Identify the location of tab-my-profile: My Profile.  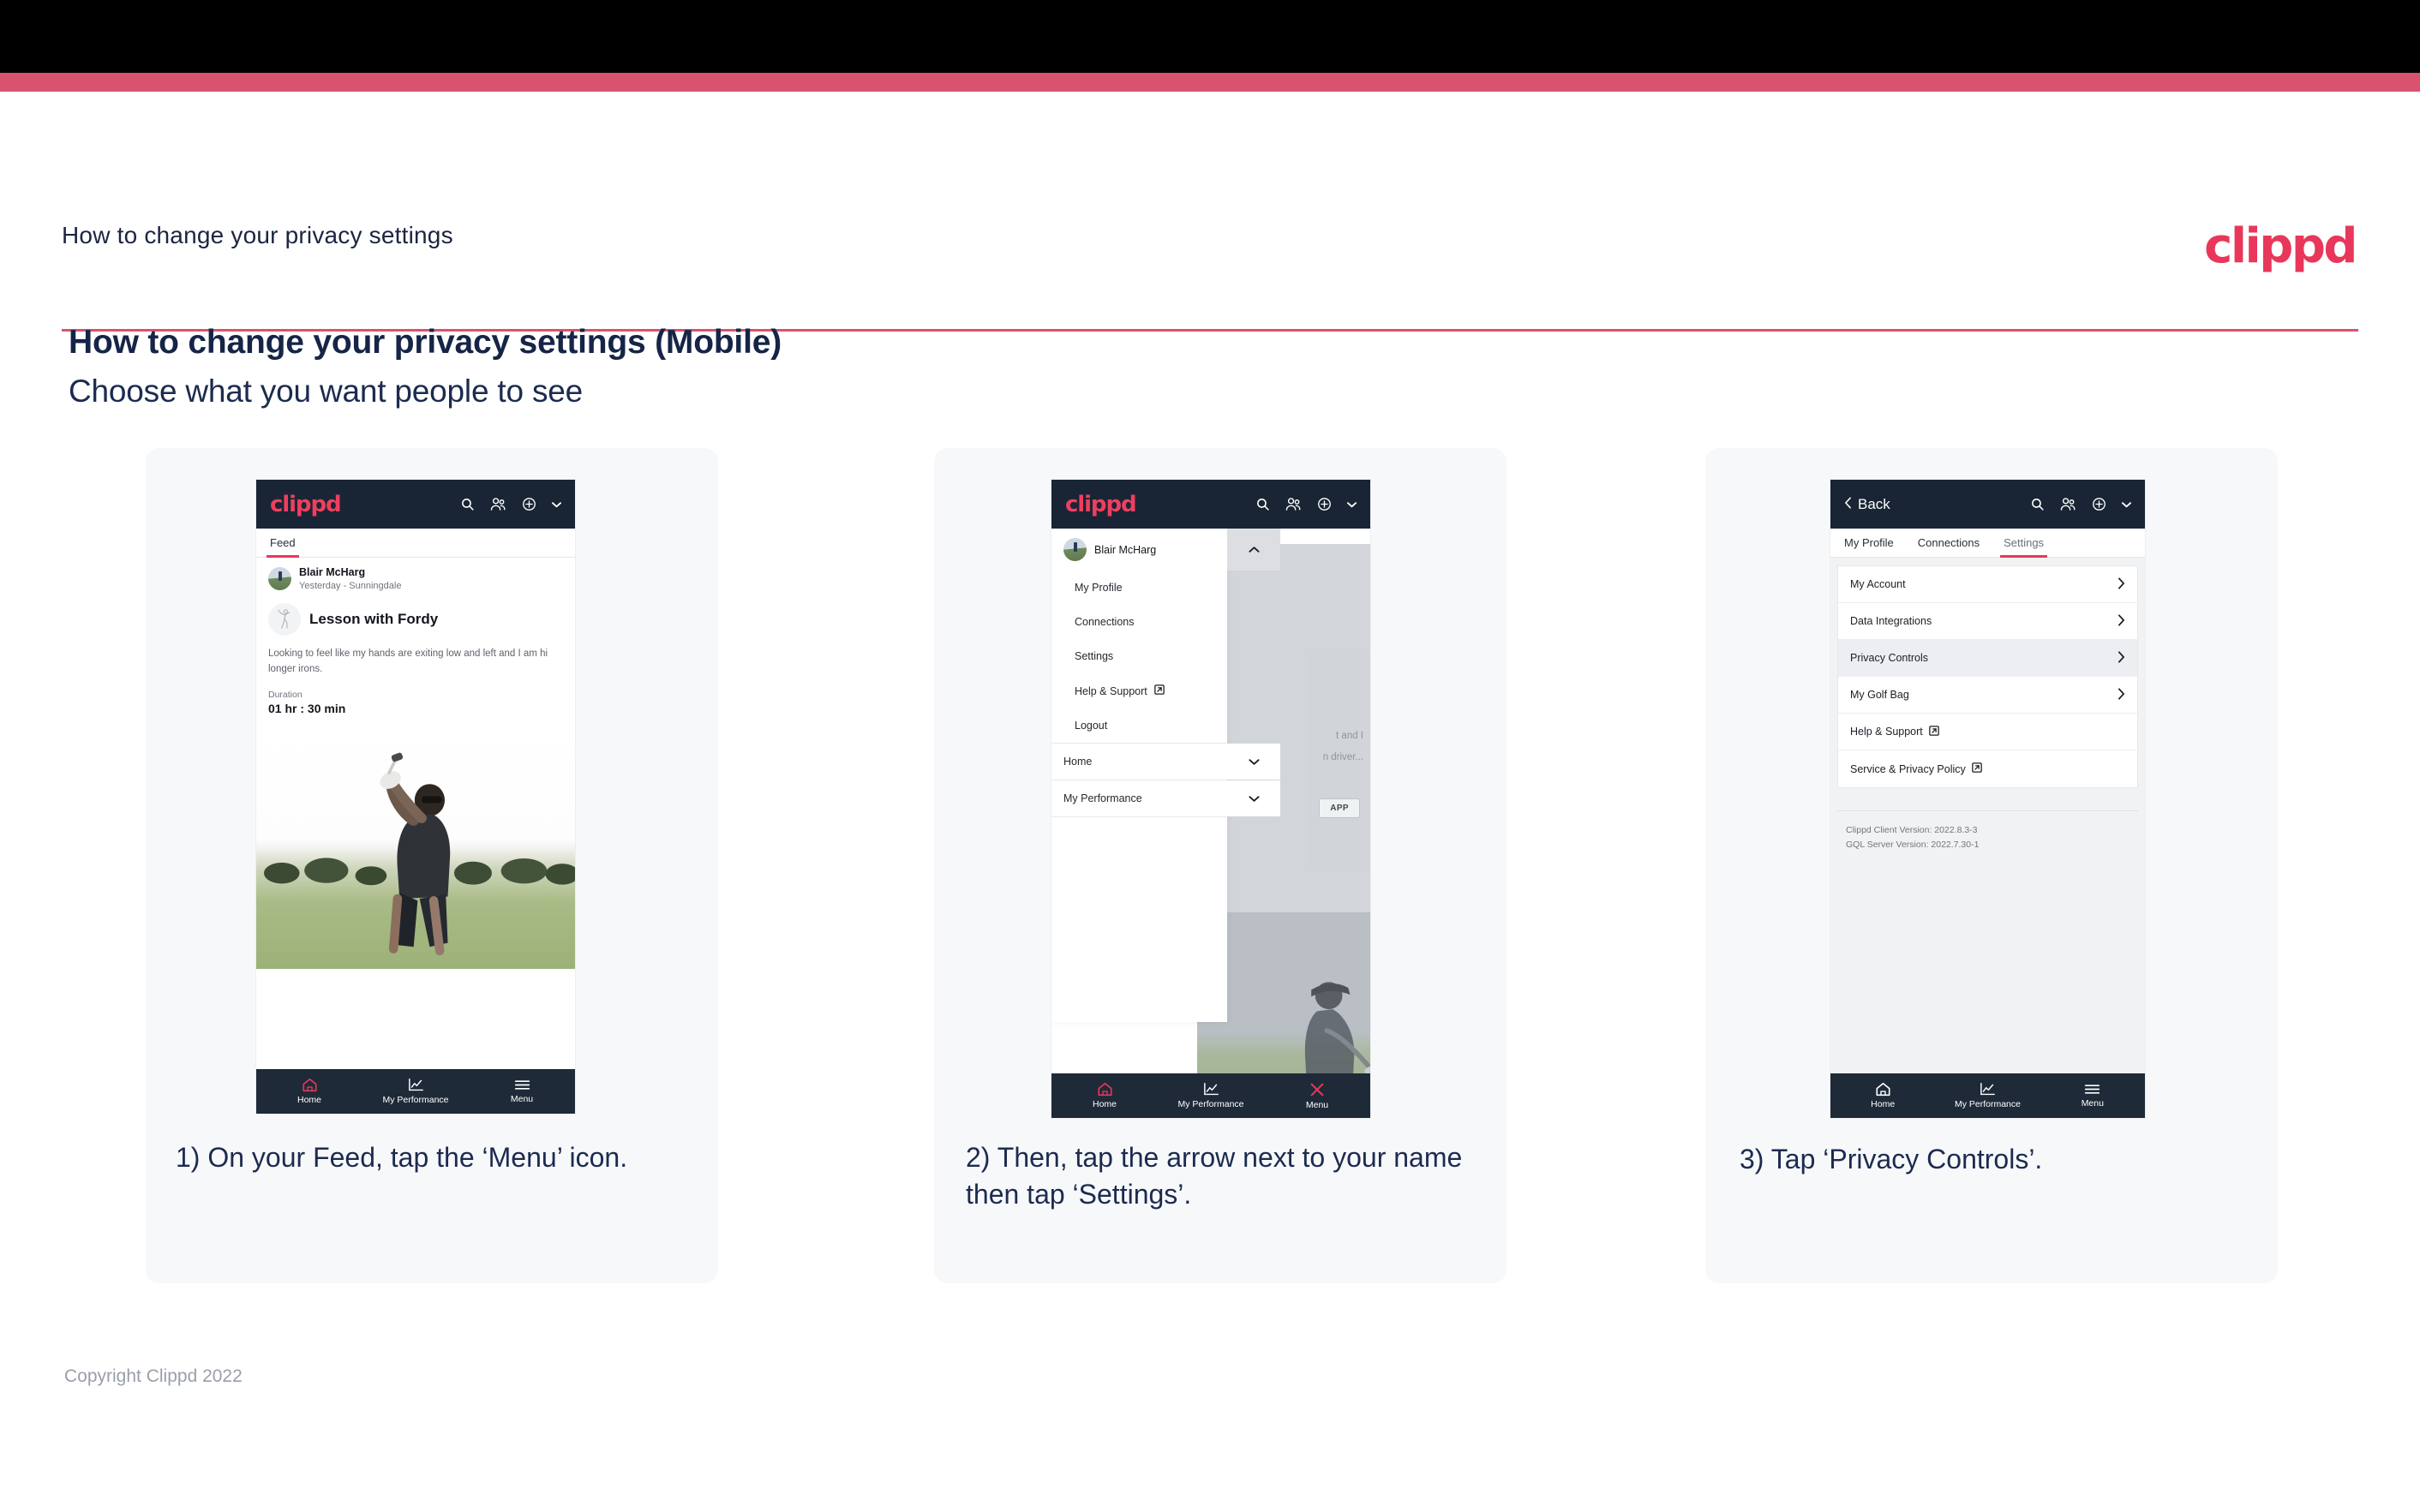
(1869, 543).